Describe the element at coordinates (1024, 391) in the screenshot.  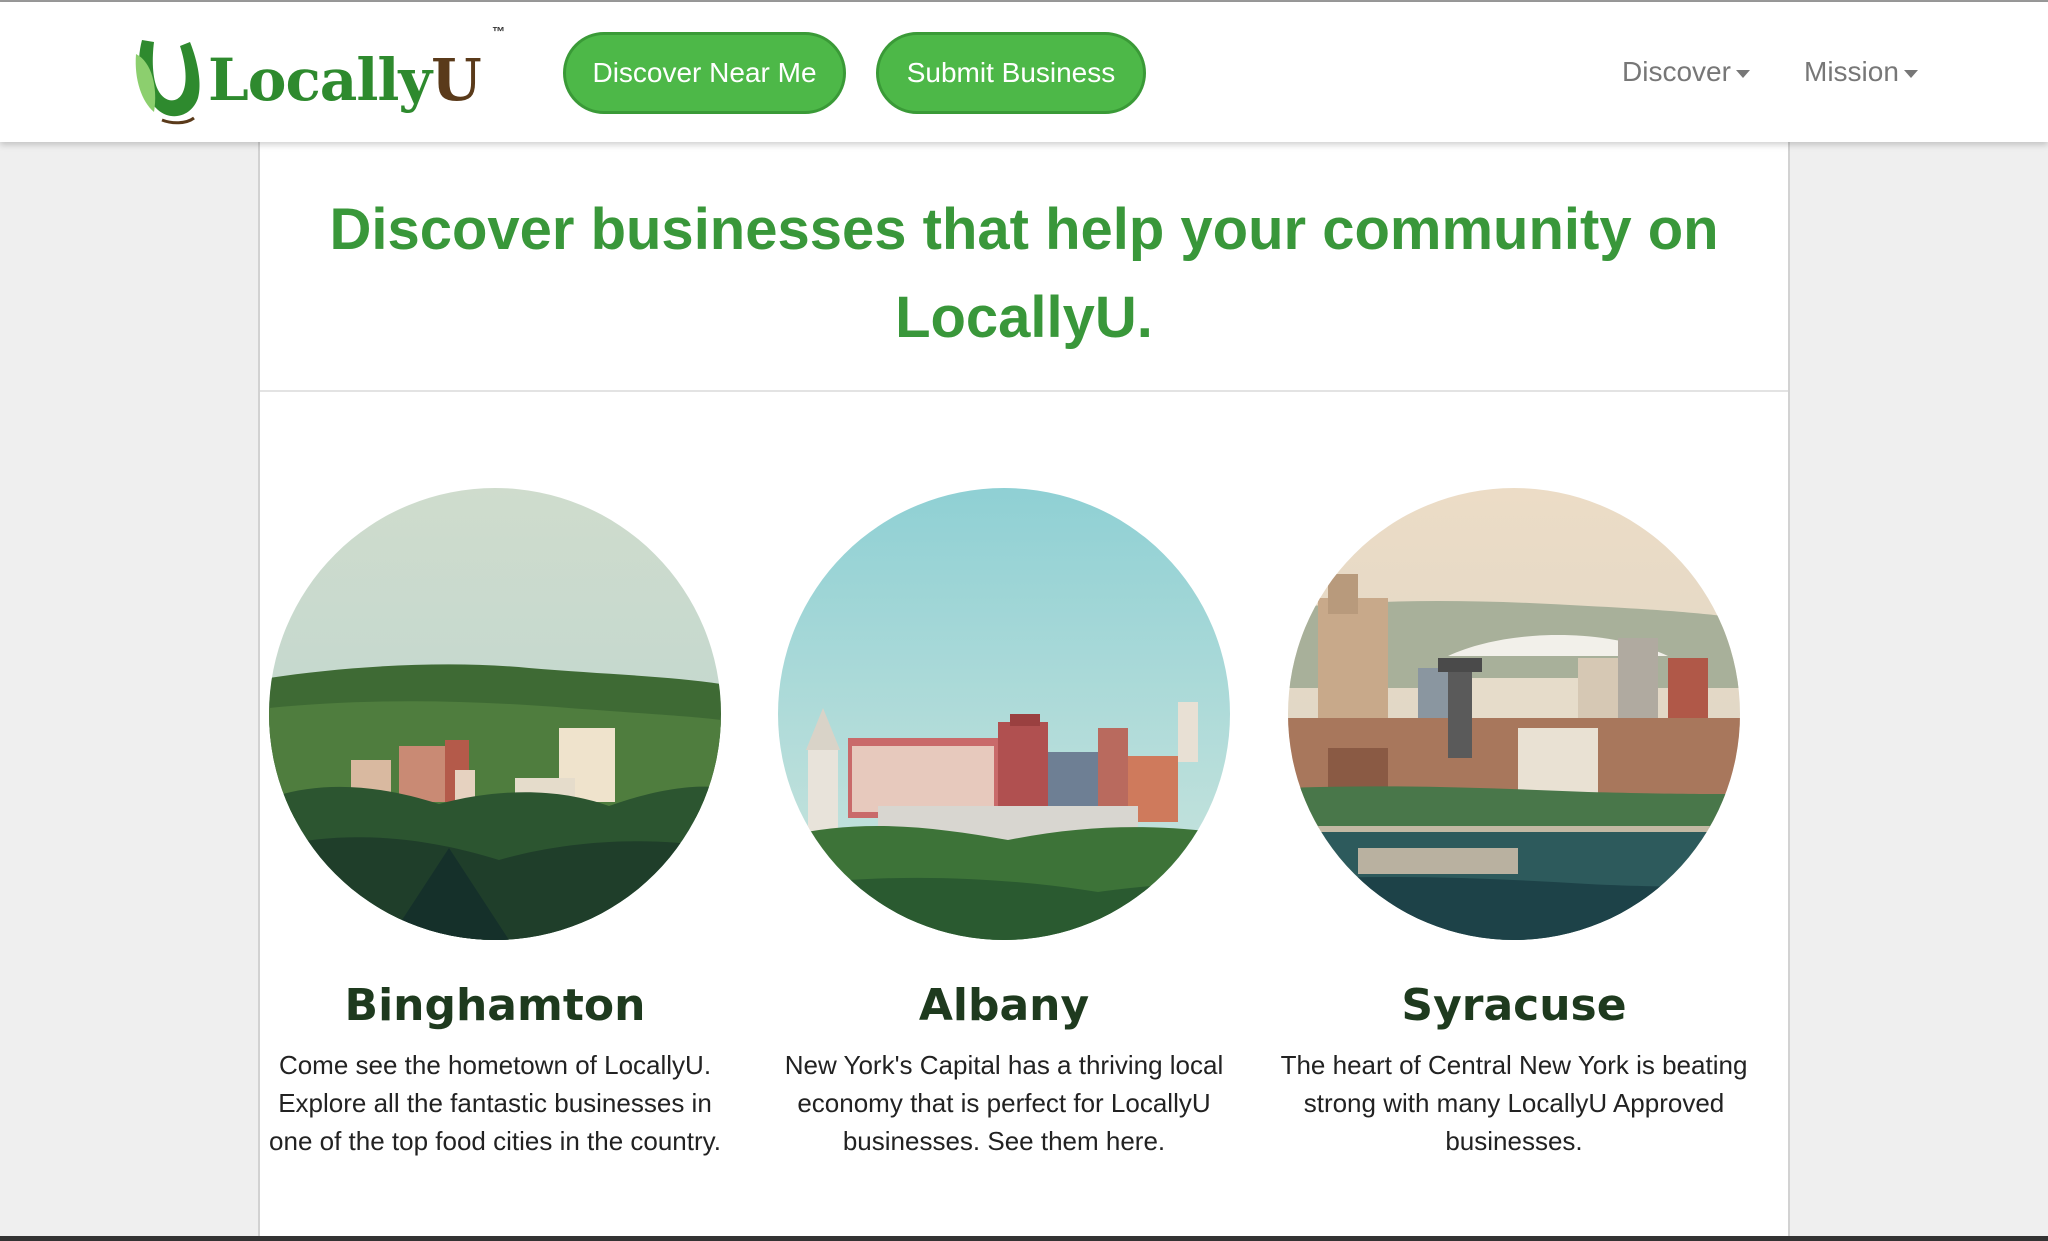
I see `section-divider` at that location.